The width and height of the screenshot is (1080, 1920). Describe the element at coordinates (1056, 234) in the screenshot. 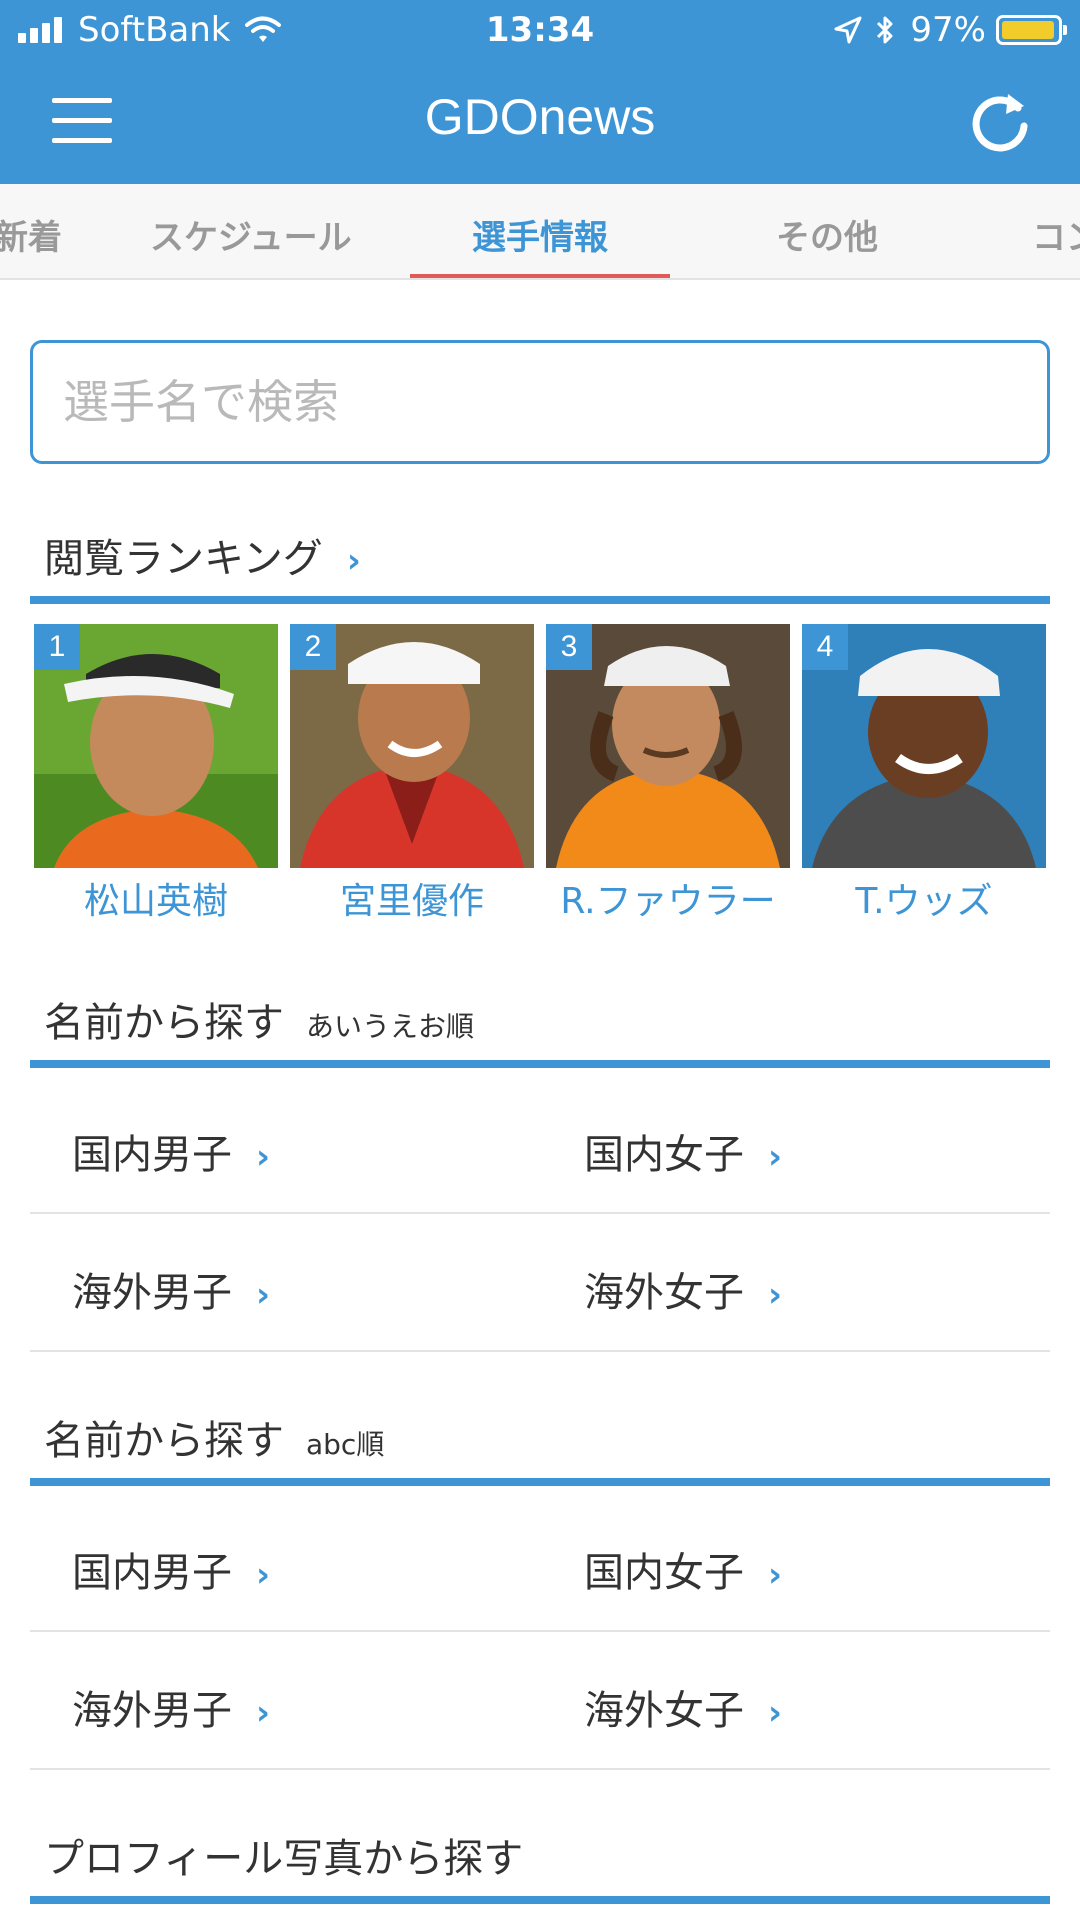

I see `tab-content: コン` at that location.